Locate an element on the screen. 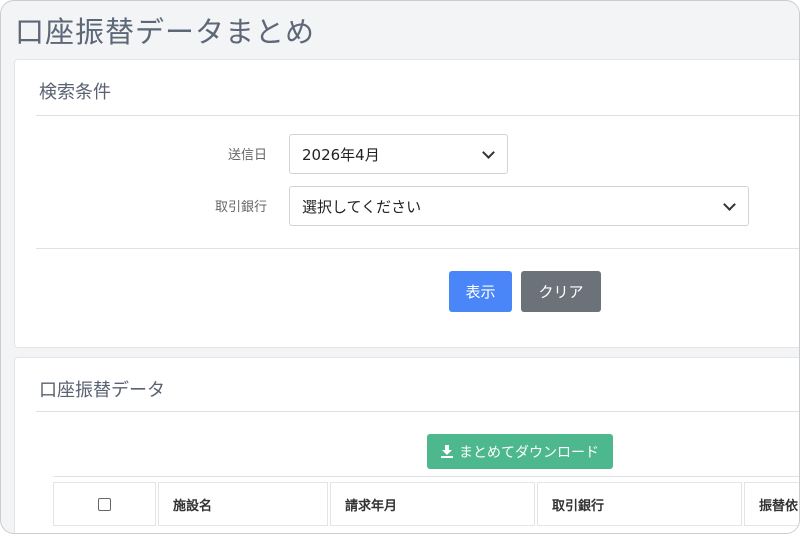  page-title: 口座振替データまとめ is located at coordinates (165, 32).